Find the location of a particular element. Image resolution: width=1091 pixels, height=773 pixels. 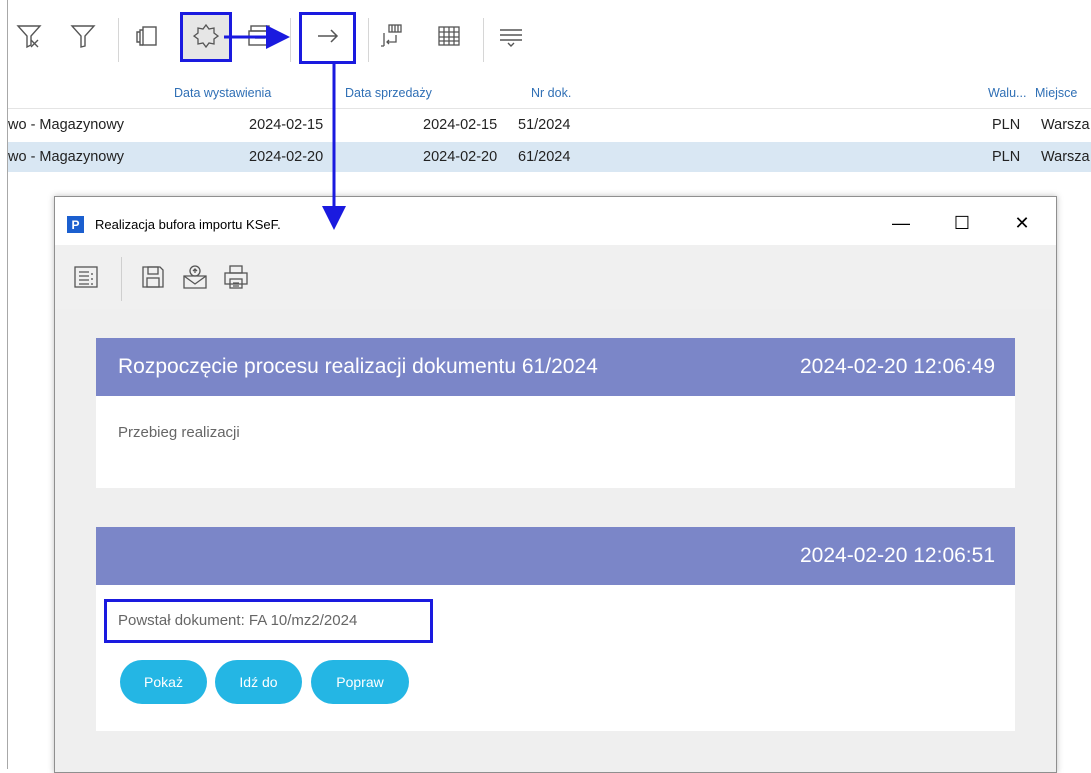

main-toolbar is located at coordinates (549, 38).